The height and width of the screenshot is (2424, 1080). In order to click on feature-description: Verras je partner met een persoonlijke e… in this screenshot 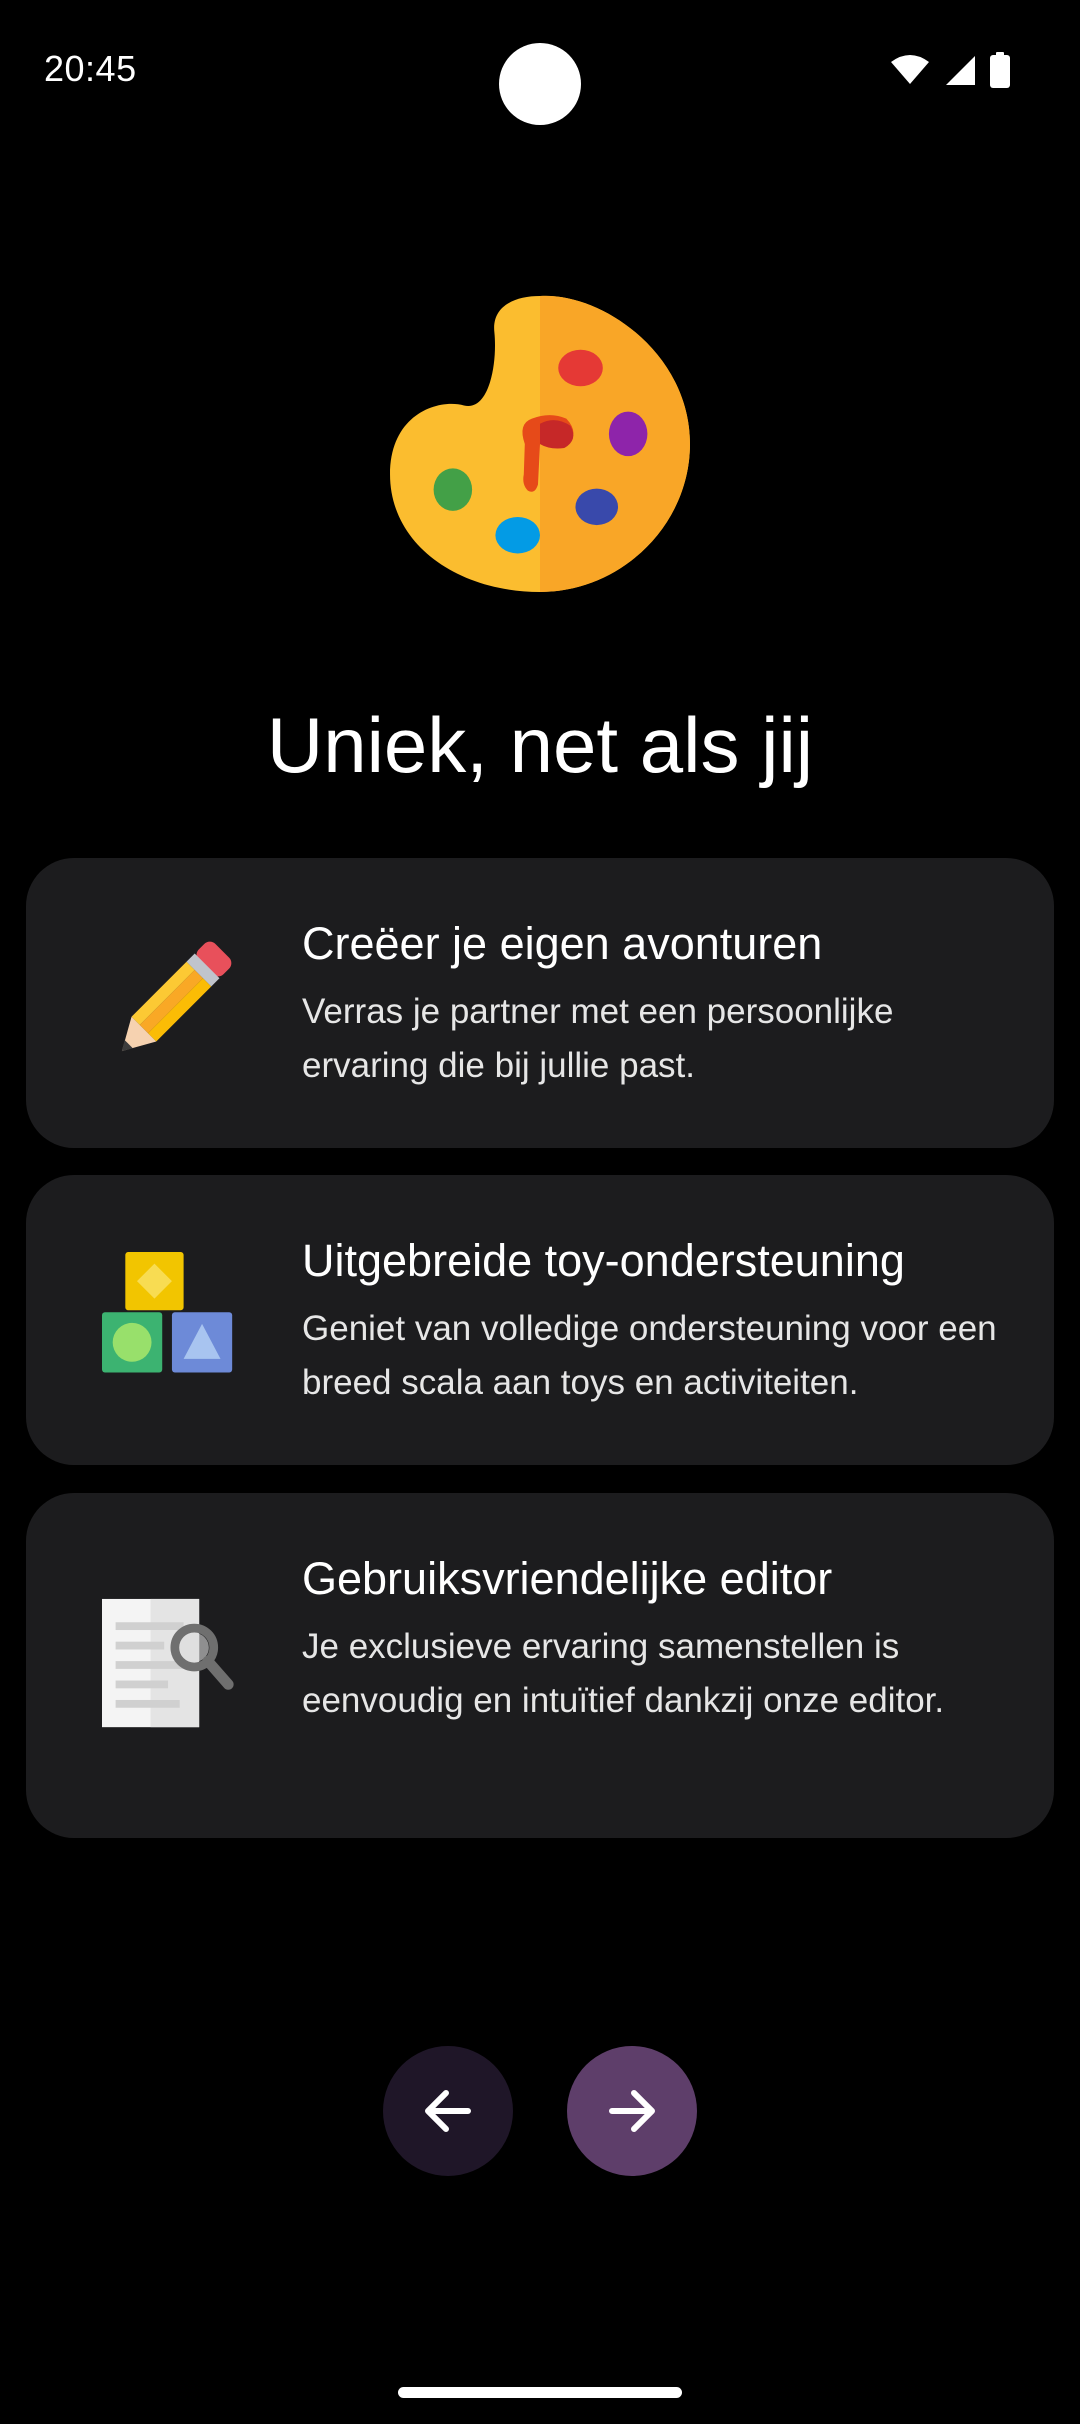, I will do `click(598, 1038)`.